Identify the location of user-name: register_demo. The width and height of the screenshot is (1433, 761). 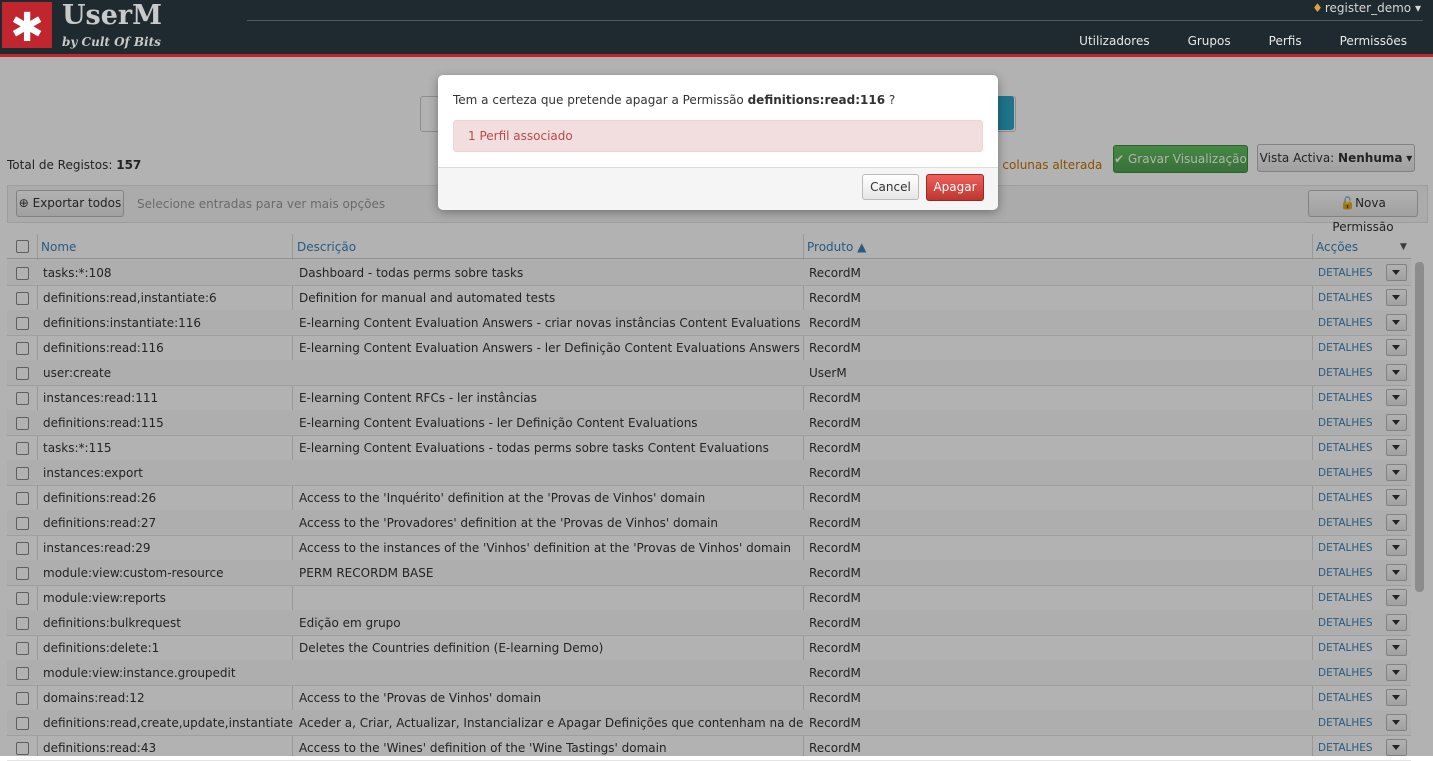
(1368, 8).